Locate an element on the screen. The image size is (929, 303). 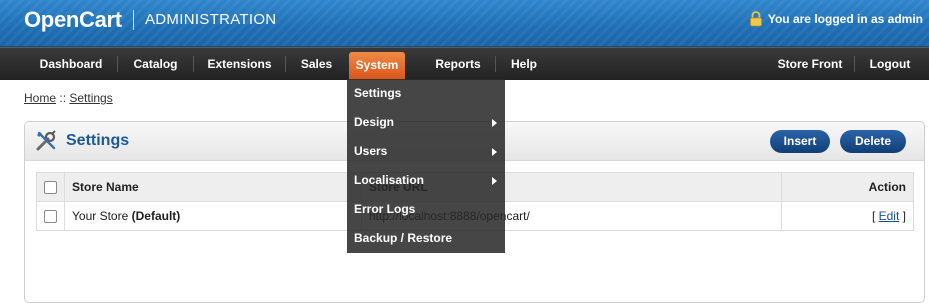
delete-button: Delete is located at coordinates (873, 141).